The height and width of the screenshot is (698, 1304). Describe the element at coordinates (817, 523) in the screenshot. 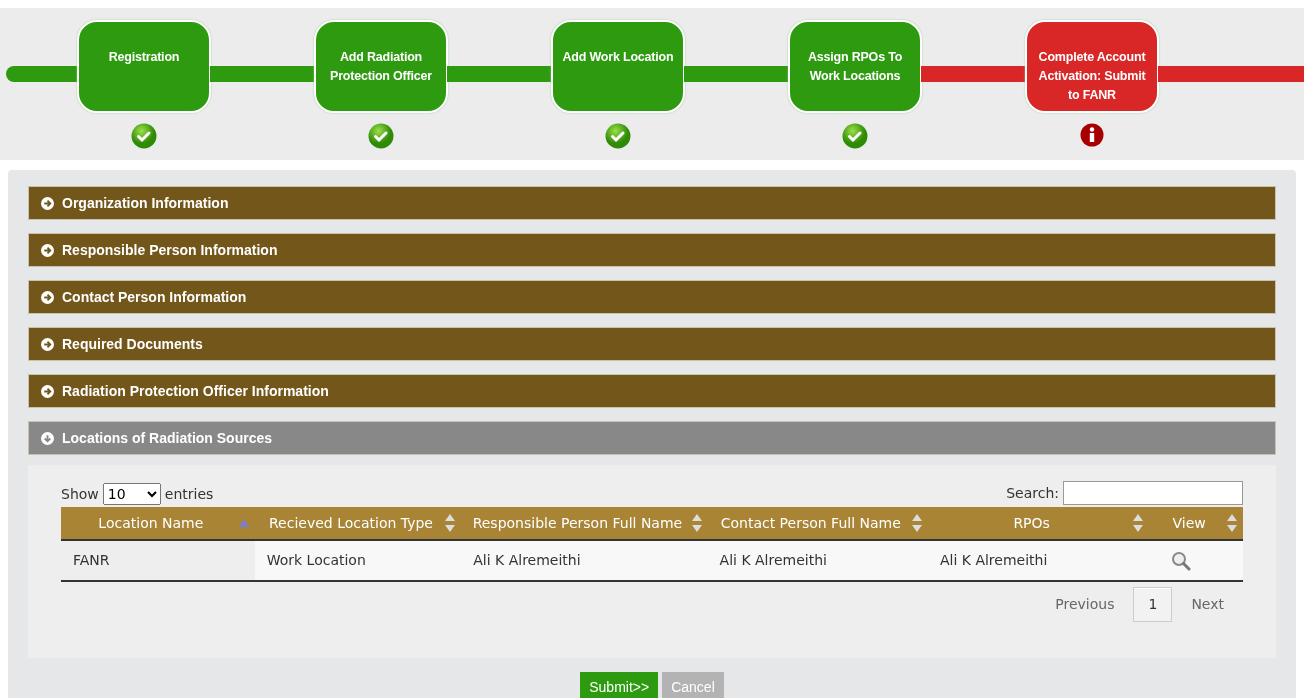

I see `column-header: Contact Person Full Name` at that location.